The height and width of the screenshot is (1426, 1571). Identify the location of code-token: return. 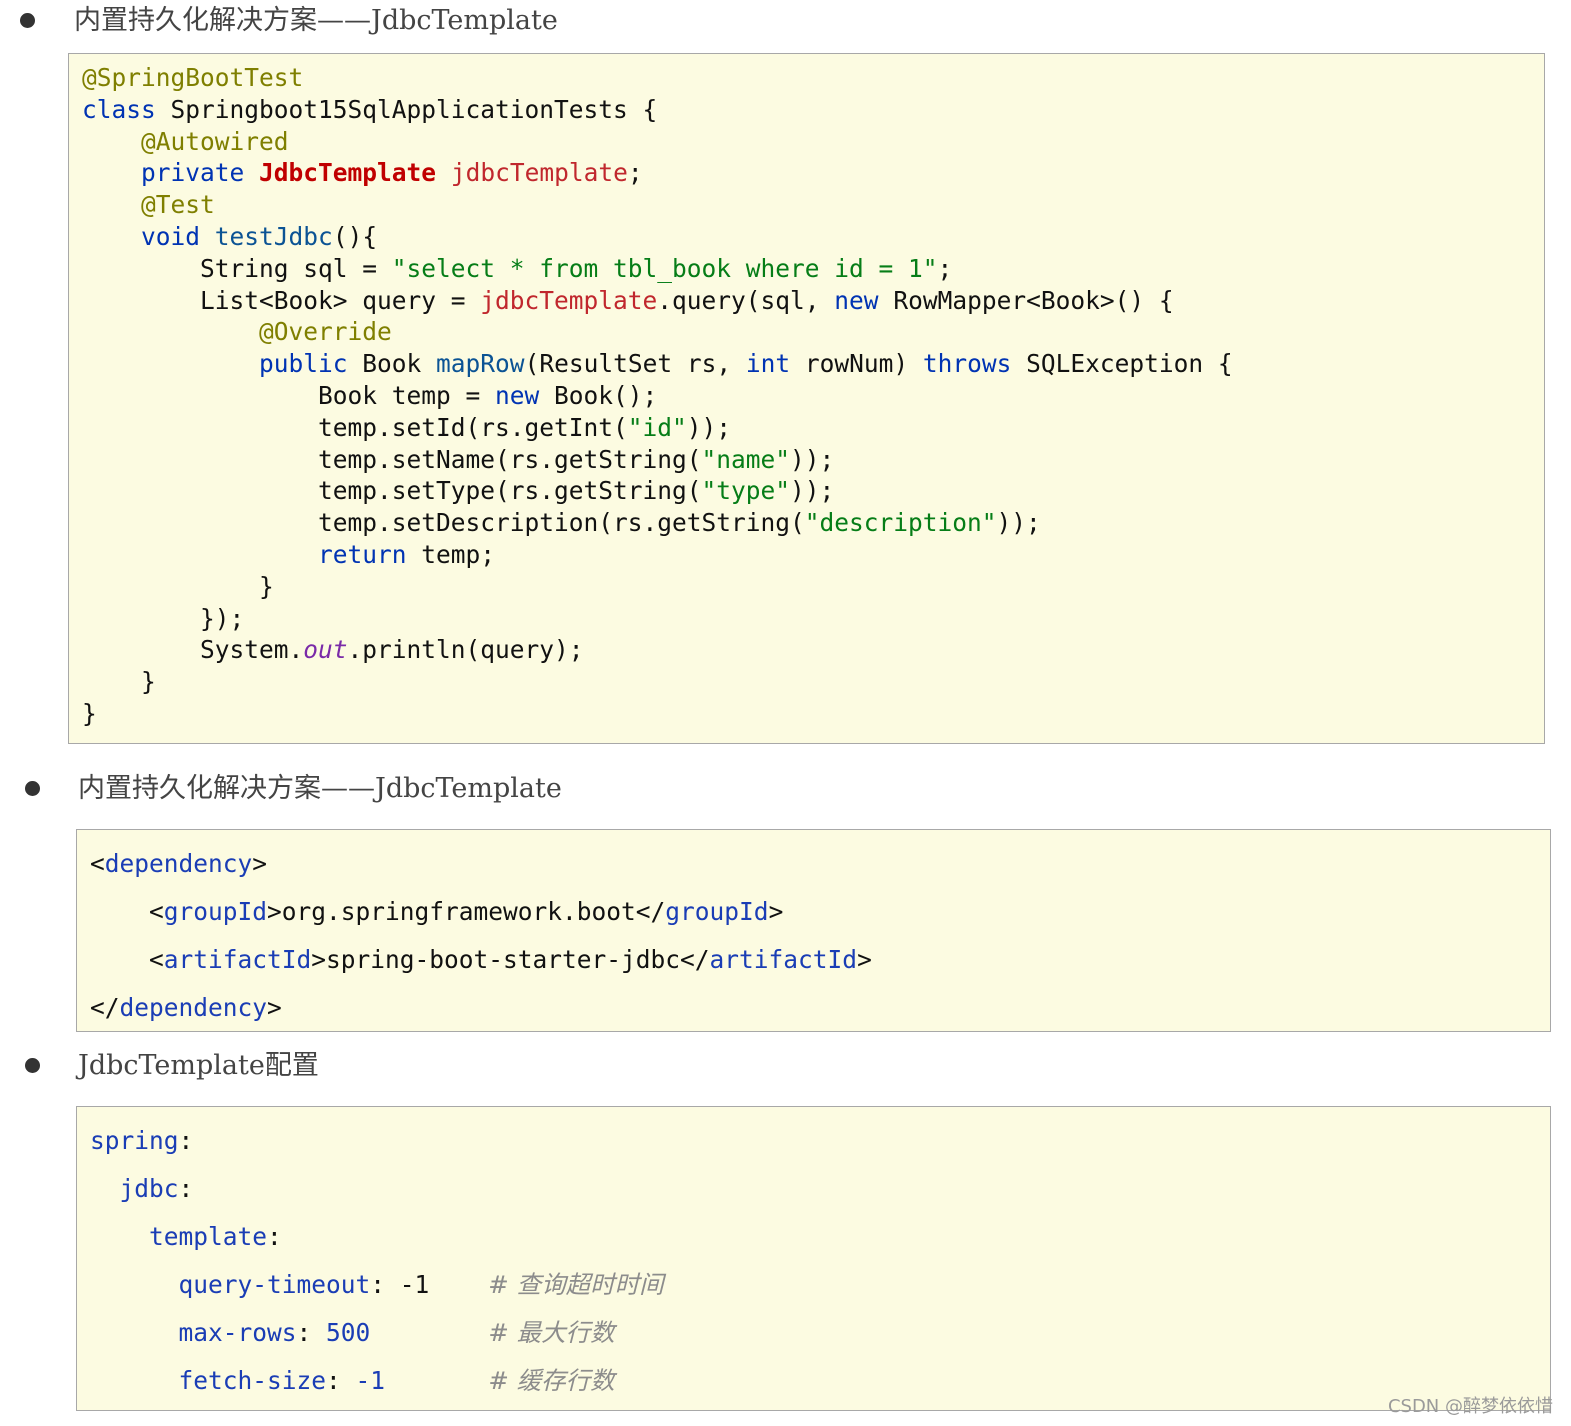
(362, 554).